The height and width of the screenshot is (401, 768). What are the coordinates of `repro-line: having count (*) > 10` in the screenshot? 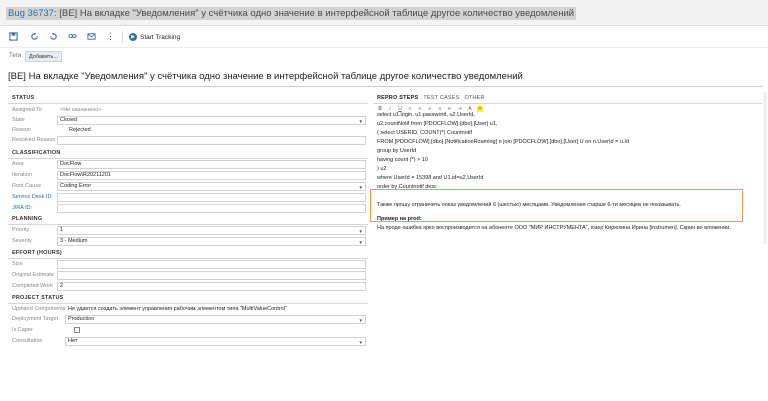 It's located at (402, 160).